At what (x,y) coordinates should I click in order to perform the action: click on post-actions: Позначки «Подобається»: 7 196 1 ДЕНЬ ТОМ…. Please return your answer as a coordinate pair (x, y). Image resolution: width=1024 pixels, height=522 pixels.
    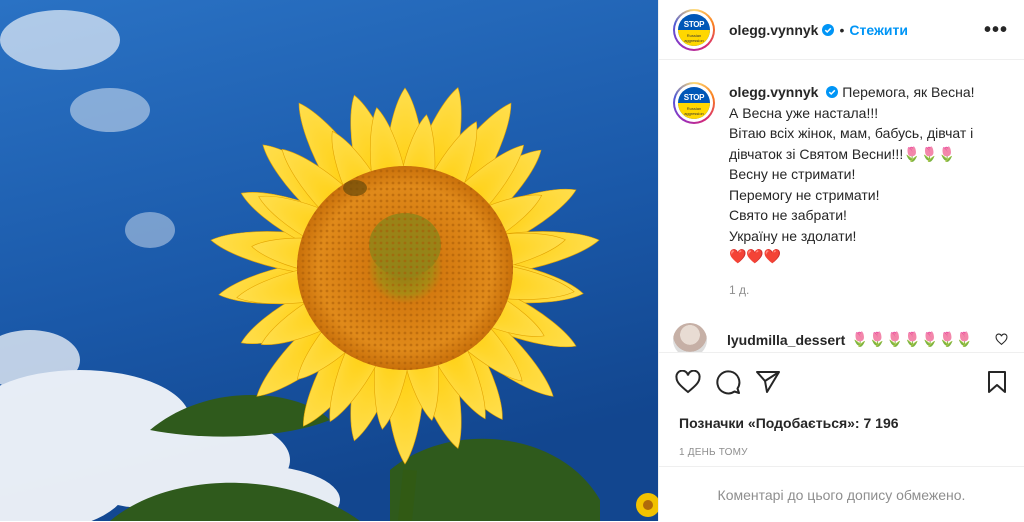
    Looking at the image, I should click on (841, 405).